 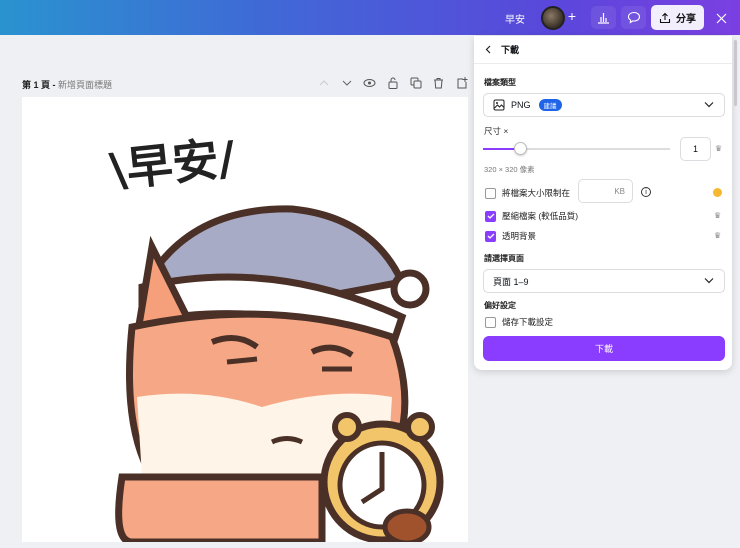 I want to click on save-settings-option: 儲存下載設定, so click(x=519, y=322).